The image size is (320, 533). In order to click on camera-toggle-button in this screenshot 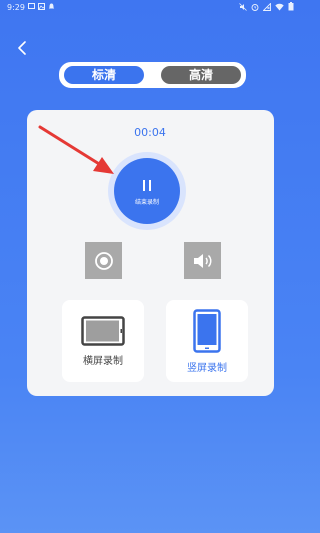, I will do `click(103, 260)`.